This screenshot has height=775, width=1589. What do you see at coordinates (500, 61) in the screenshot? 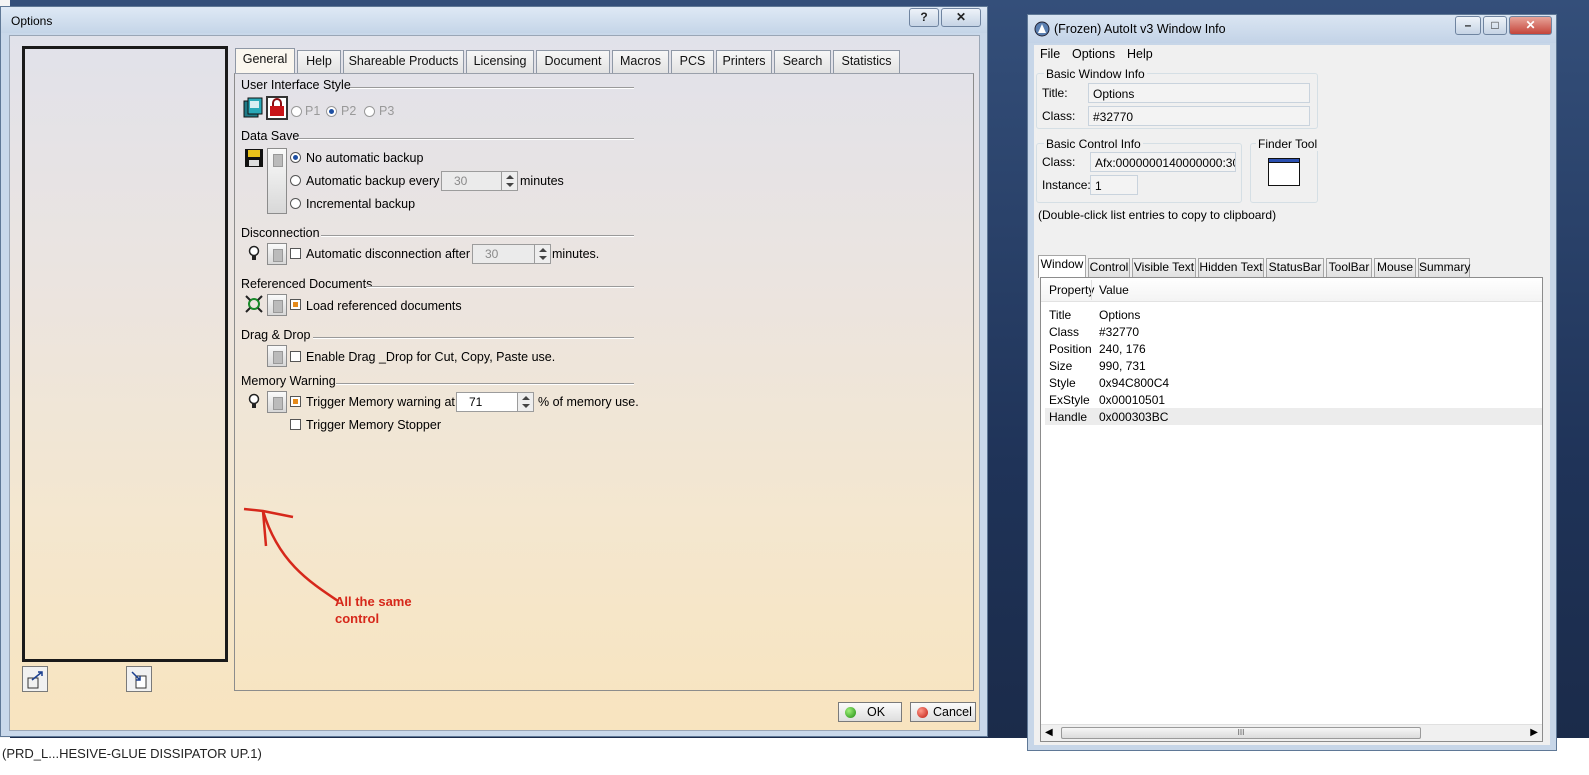
I see `tab-licensing: Licensing` at bounding box center [500, 61].